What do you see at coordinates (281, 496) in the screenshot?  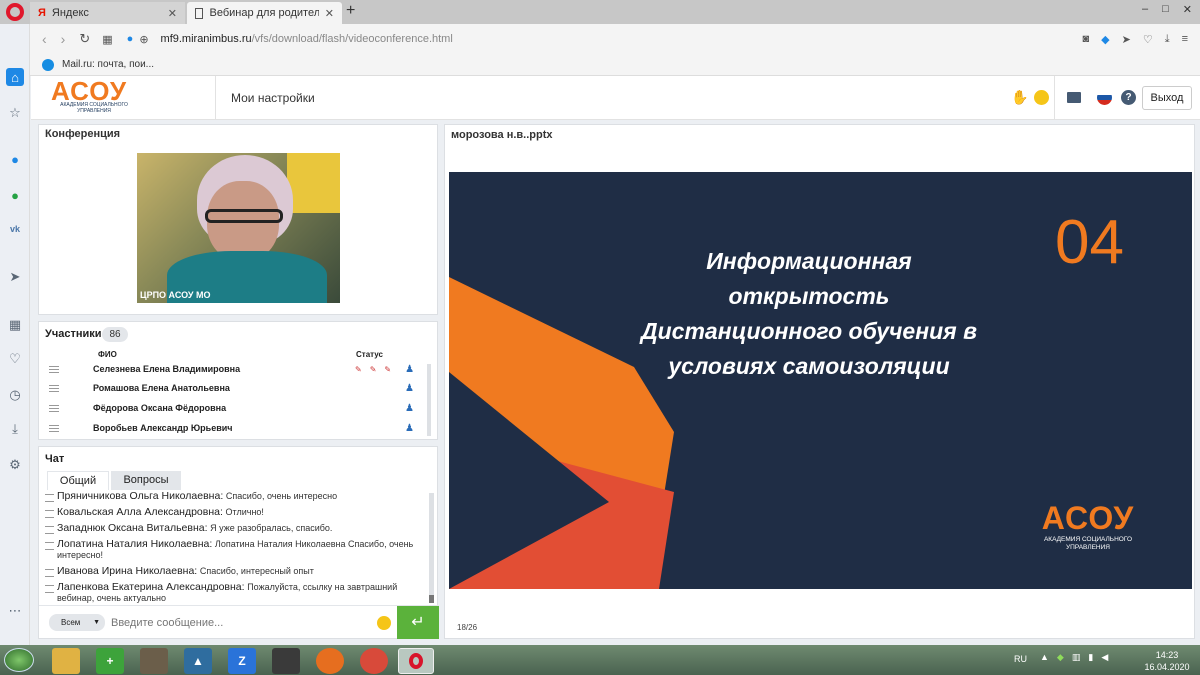 I see `message-text: Спасибо, очень интересно` at bounding box center [281, 496].